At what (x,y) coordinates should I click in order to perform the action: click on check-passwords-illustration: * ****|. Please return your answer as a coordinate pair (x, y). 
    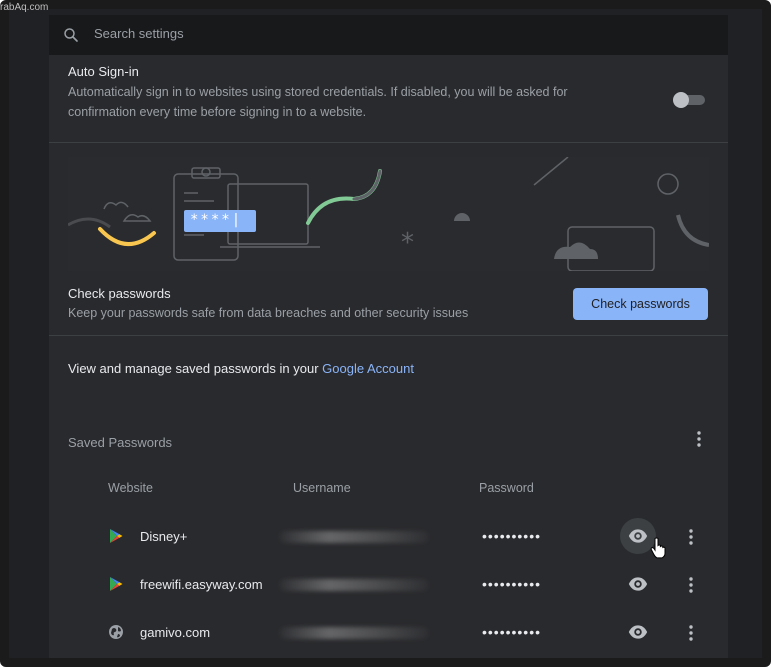
    Looking at the image, I should click on (388, 214).